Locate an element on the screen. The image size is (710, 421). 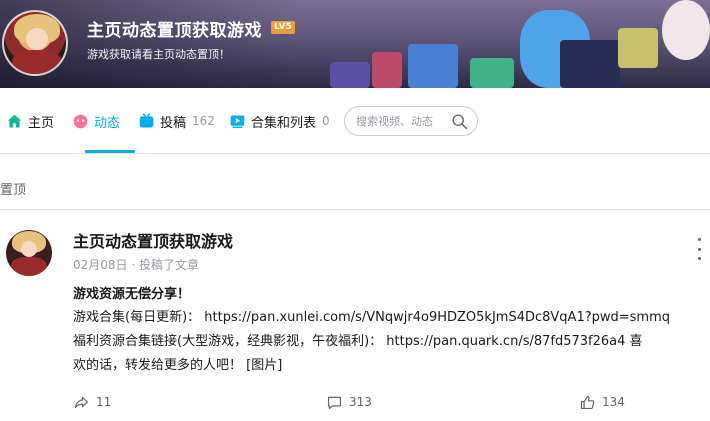
level-badge: LV5 is located at coordinates (283, 27).